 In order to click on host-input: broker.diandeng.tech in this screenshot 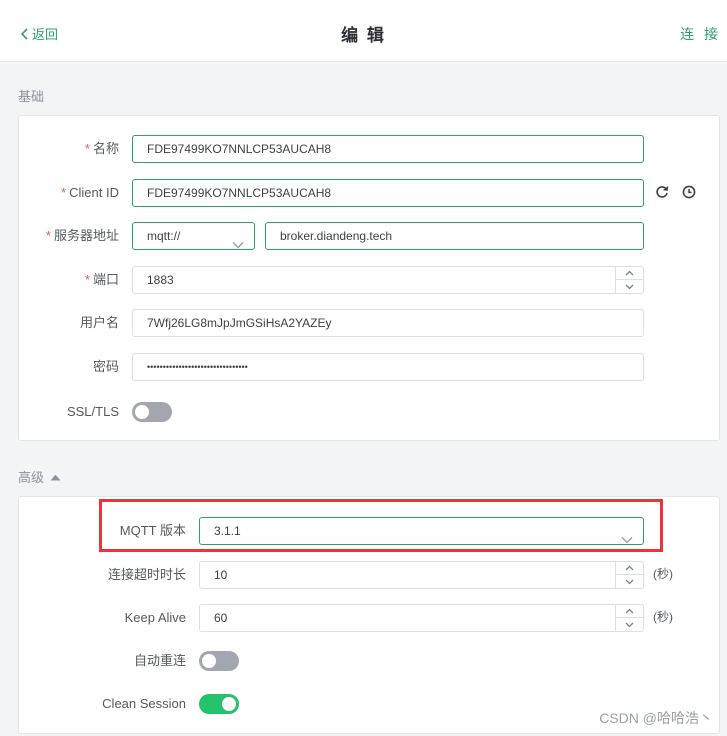, I will do `click(454, 236)`.